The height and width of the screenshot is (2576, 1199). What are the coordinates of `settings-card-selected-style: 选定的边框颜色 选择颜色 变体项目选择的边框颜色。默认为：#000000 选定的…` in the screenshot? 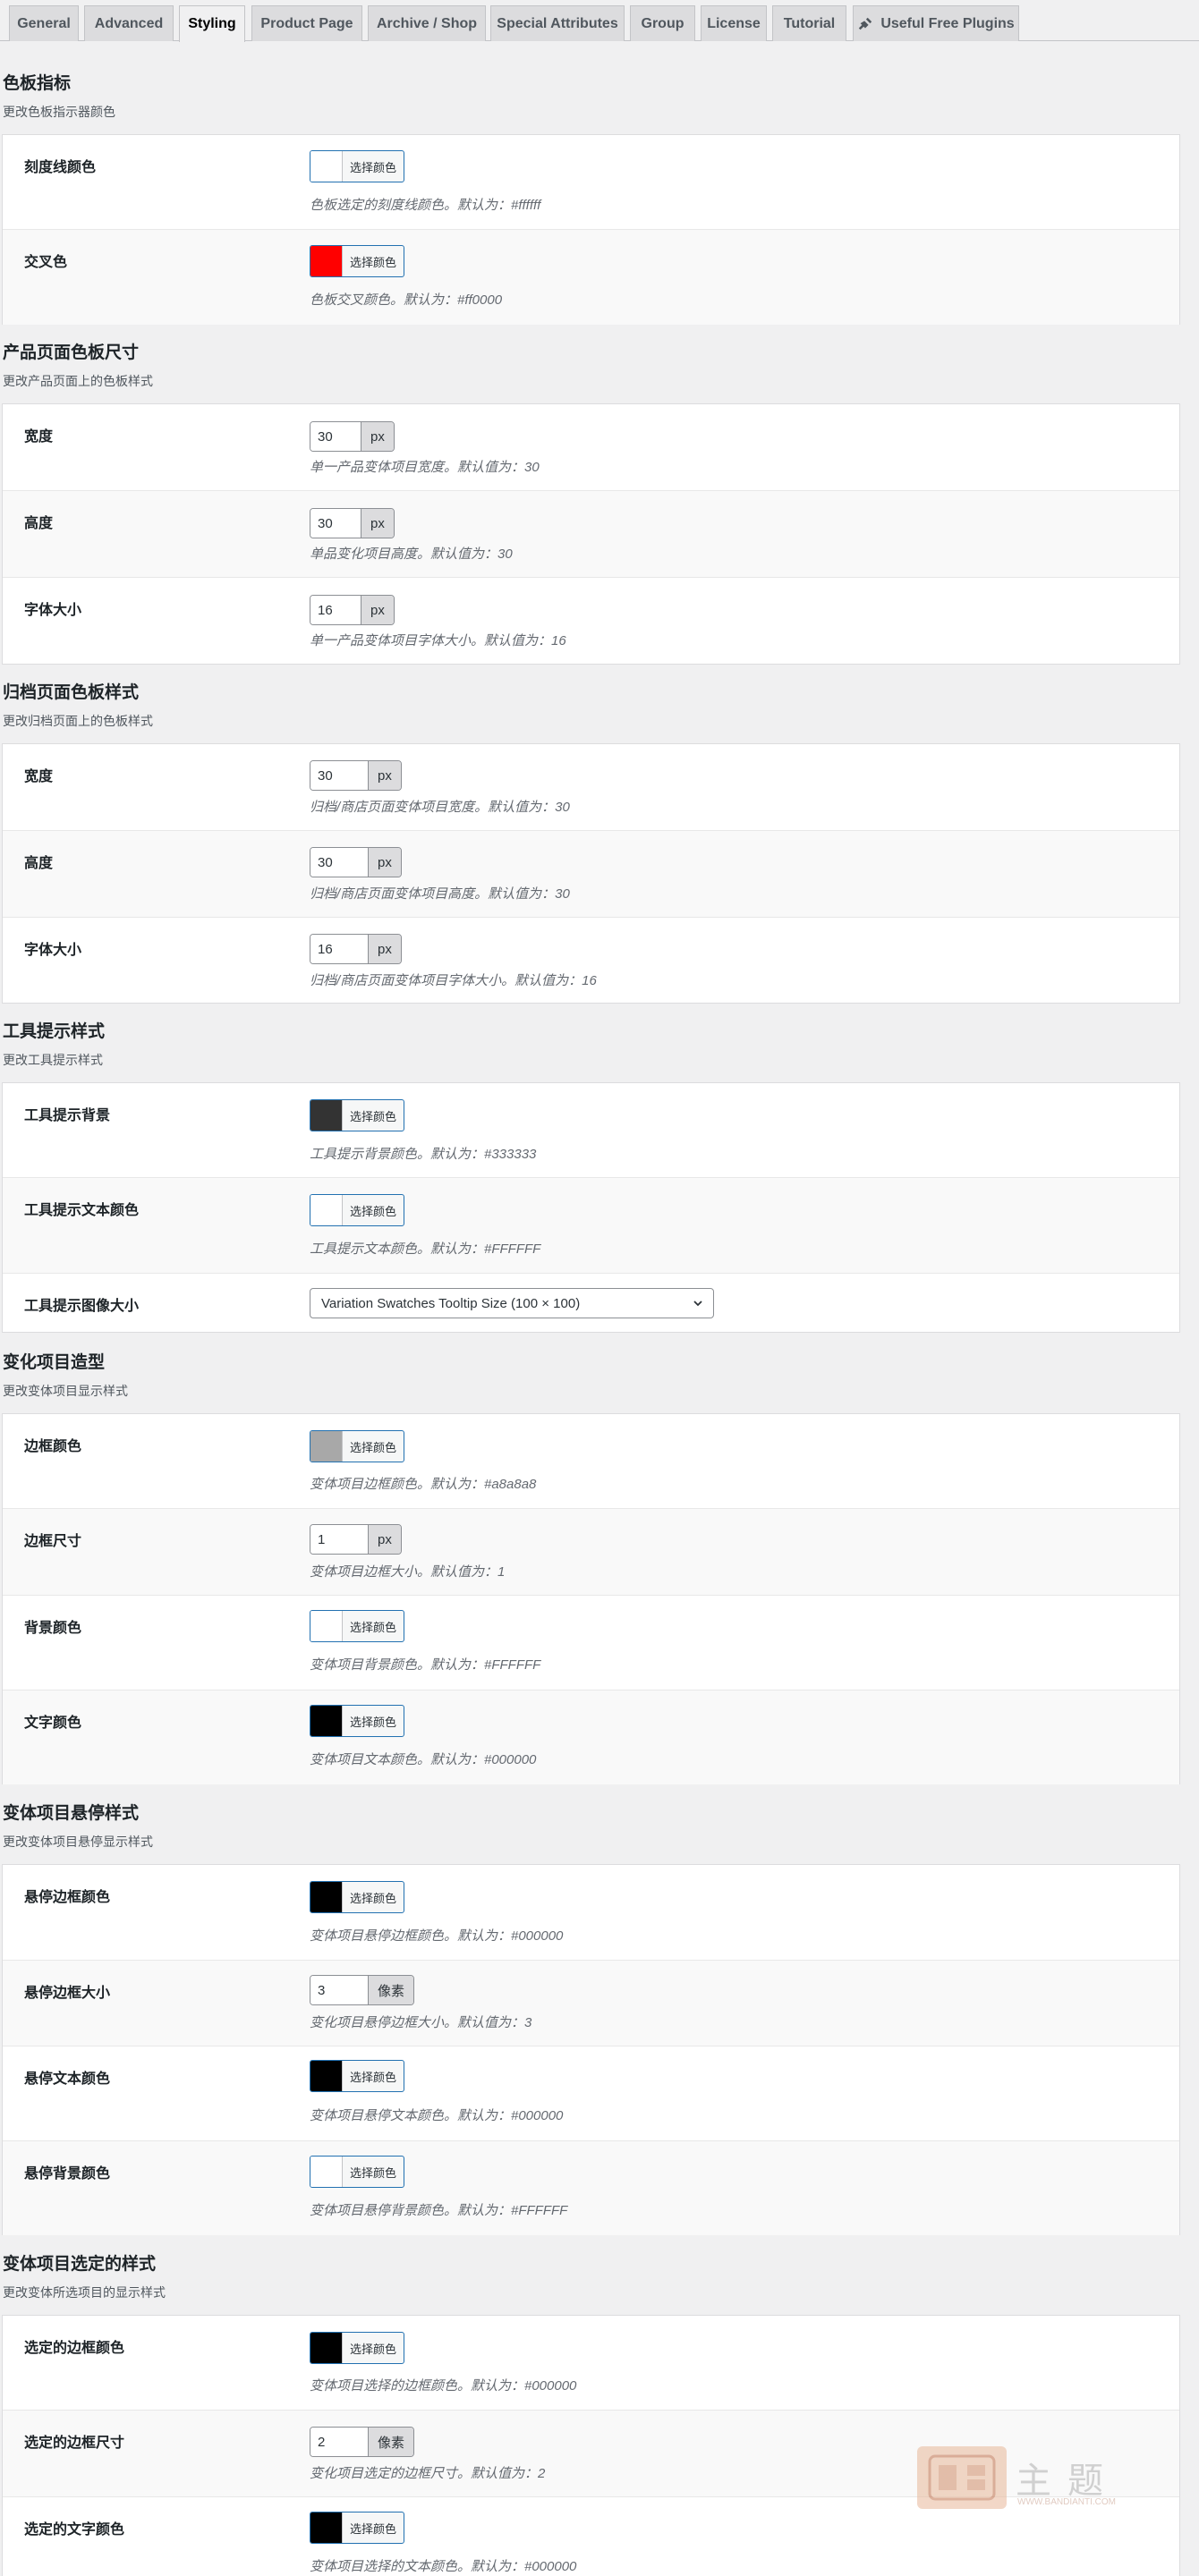 It's located at (591, 2445).